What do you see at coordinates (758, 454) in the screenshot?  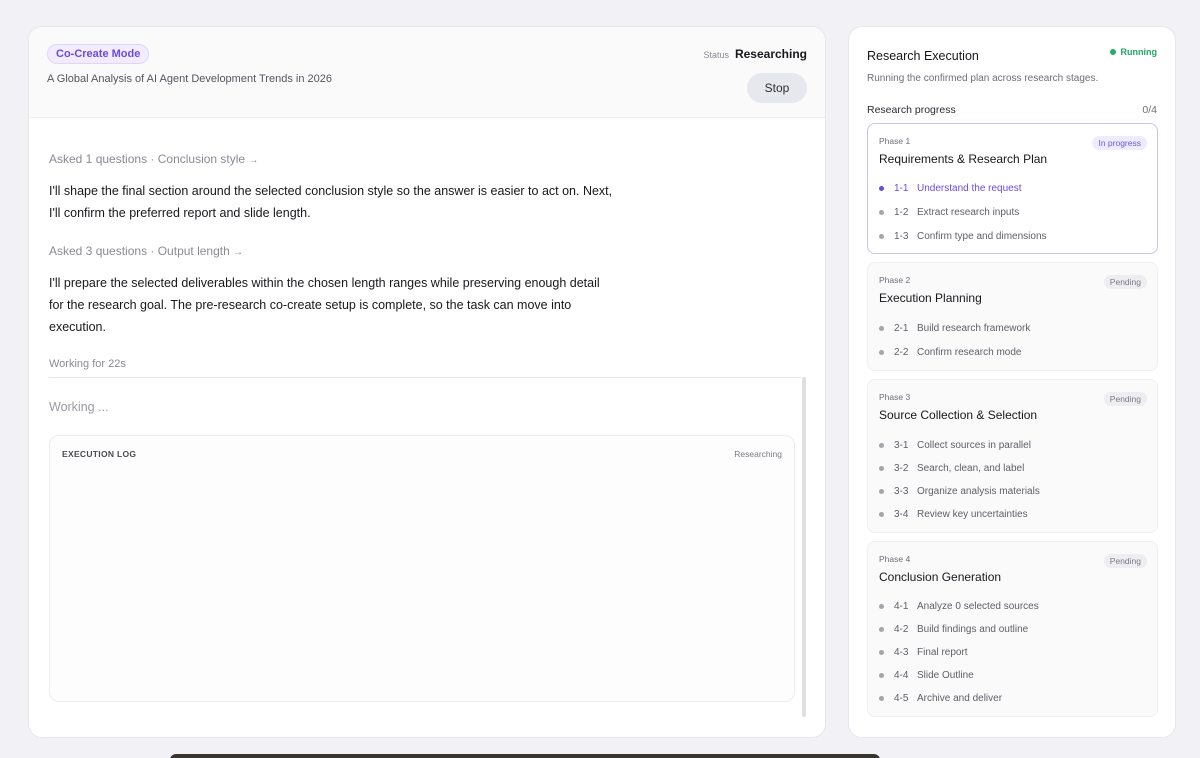 I see `execution-log-status: Researching` at bounding box center [758, 454].